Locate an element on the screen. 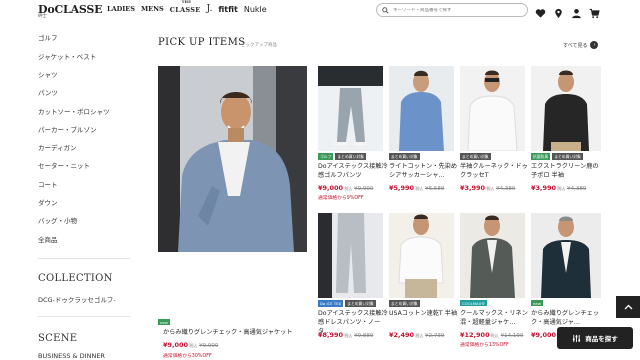 The width and height of the screenshot is (640, 360). store-pin-icon is located at coordinates (558, 11).